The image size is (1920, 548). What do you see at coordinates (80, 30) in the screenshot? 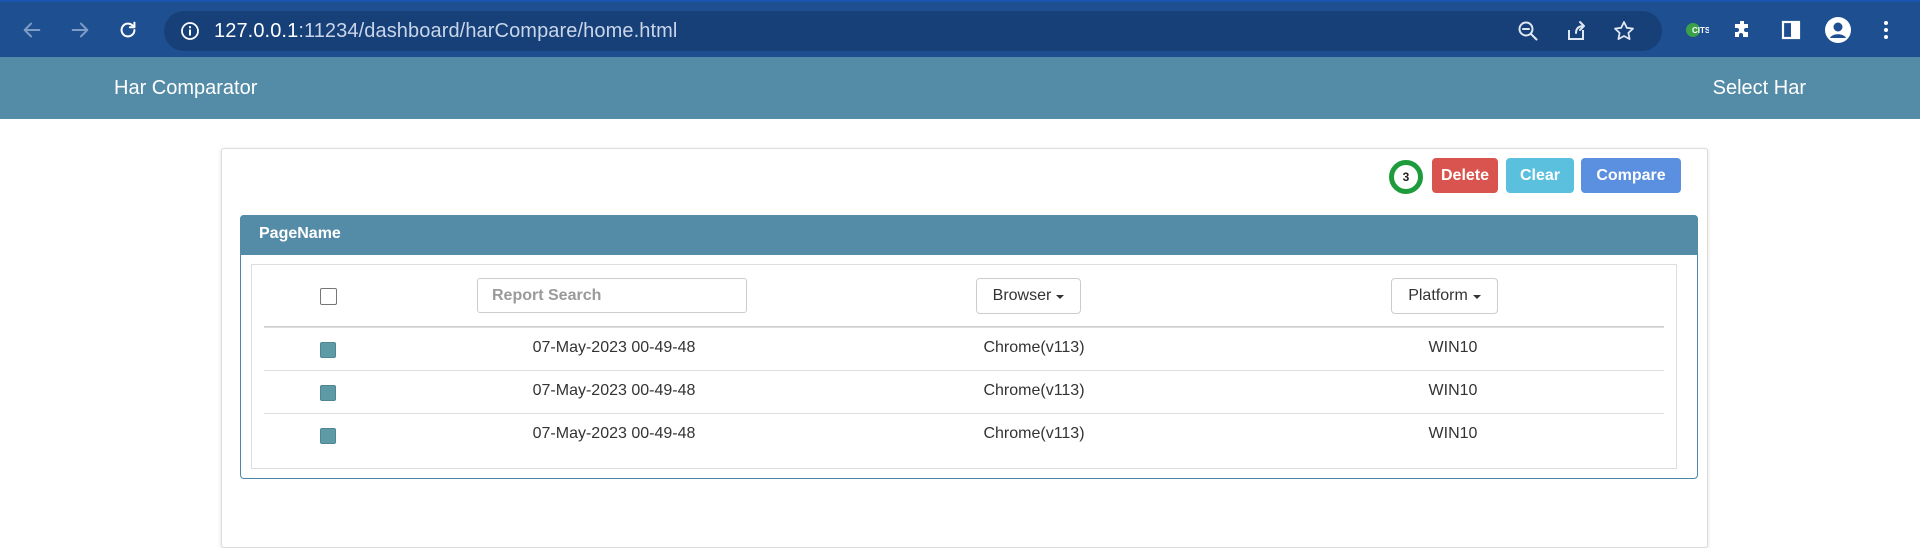
I see `forward-arrow-icon` at bounding box center [80, 30].